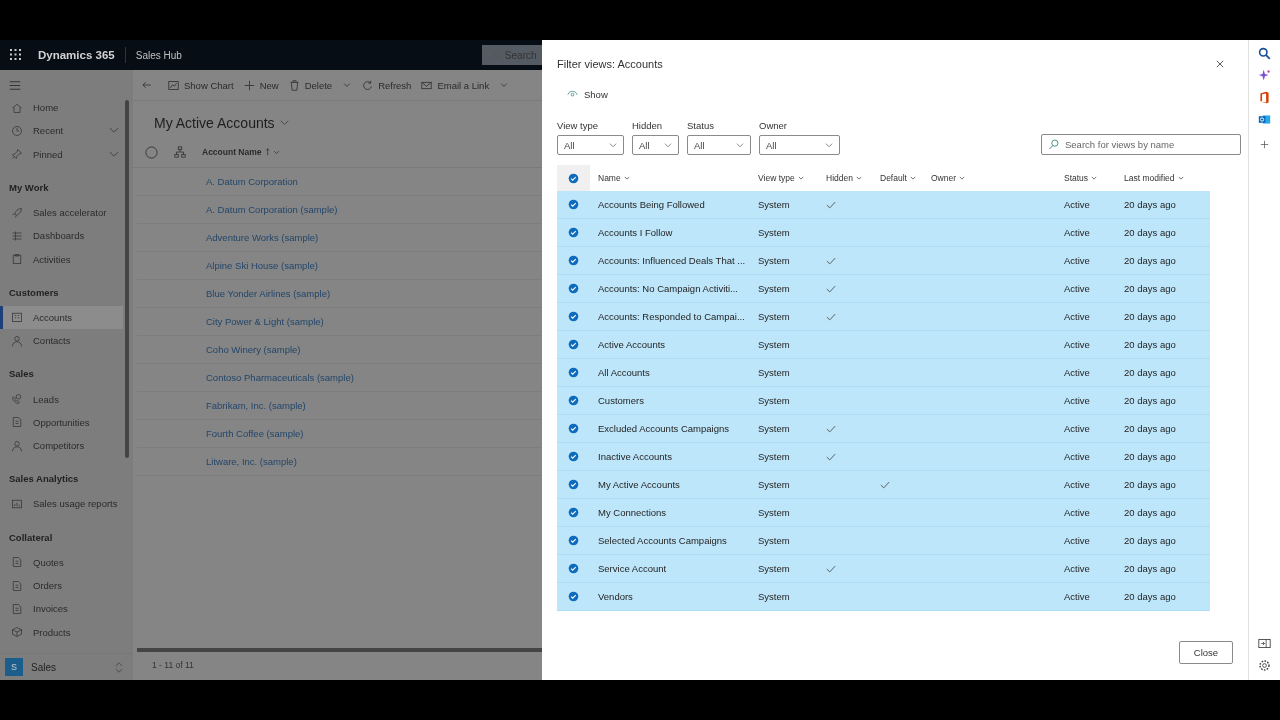 The width and height of the screenshot is (1280, 720). I want to click on column-header: Hidden, so click(844, 178).